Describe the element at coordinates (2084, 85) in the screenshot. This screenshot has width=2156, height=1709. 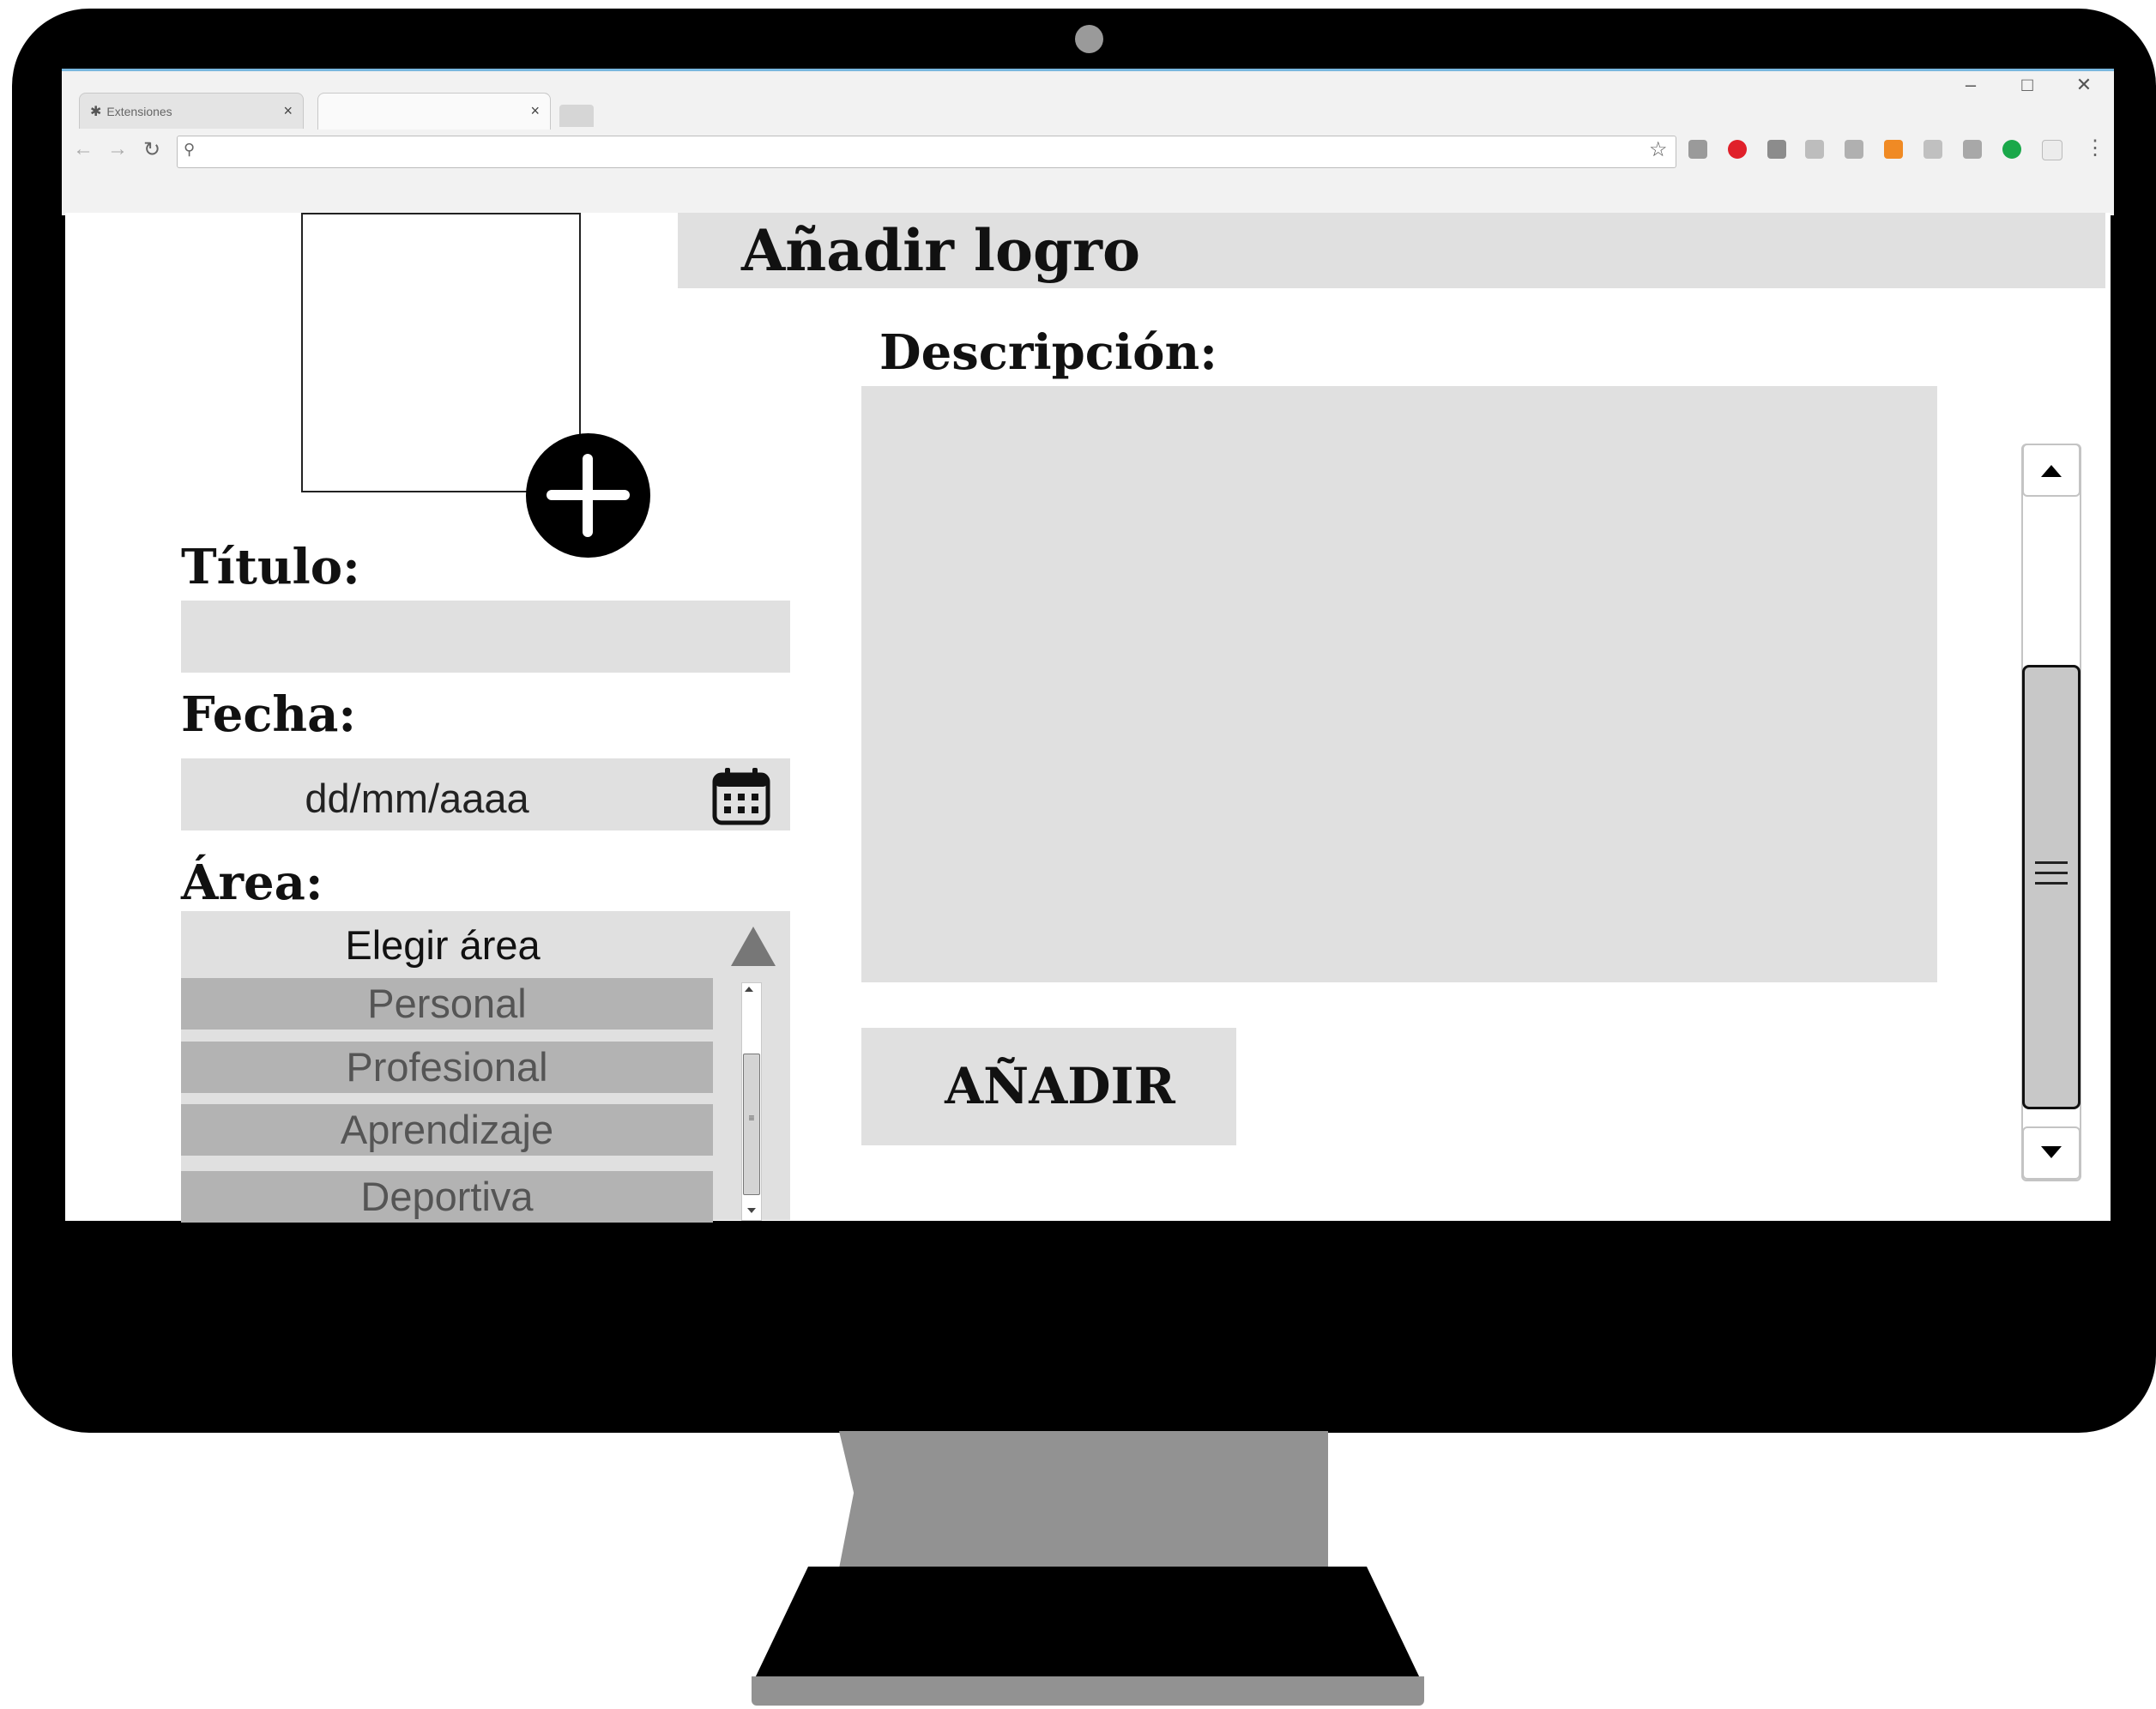
I see `close-window-icon: ✕` at that location.